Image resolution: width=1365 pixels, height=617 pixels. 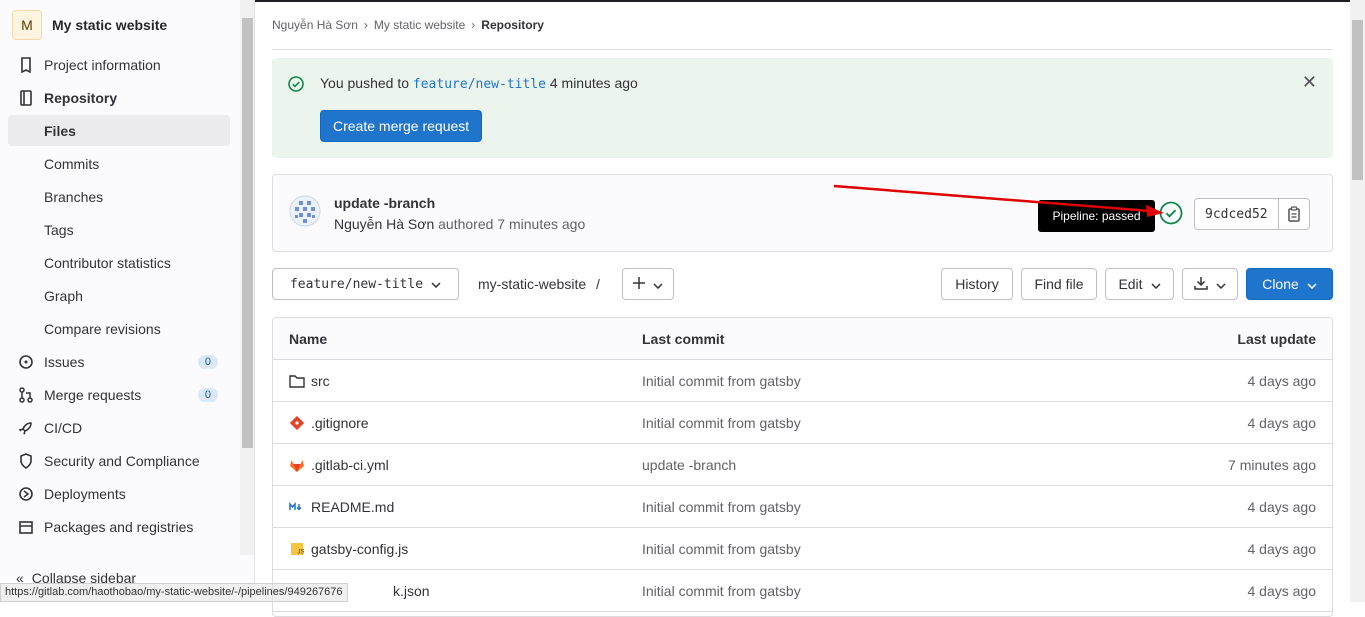 I want to click on find-file-button: Find file, so click(x=1059, y=284).